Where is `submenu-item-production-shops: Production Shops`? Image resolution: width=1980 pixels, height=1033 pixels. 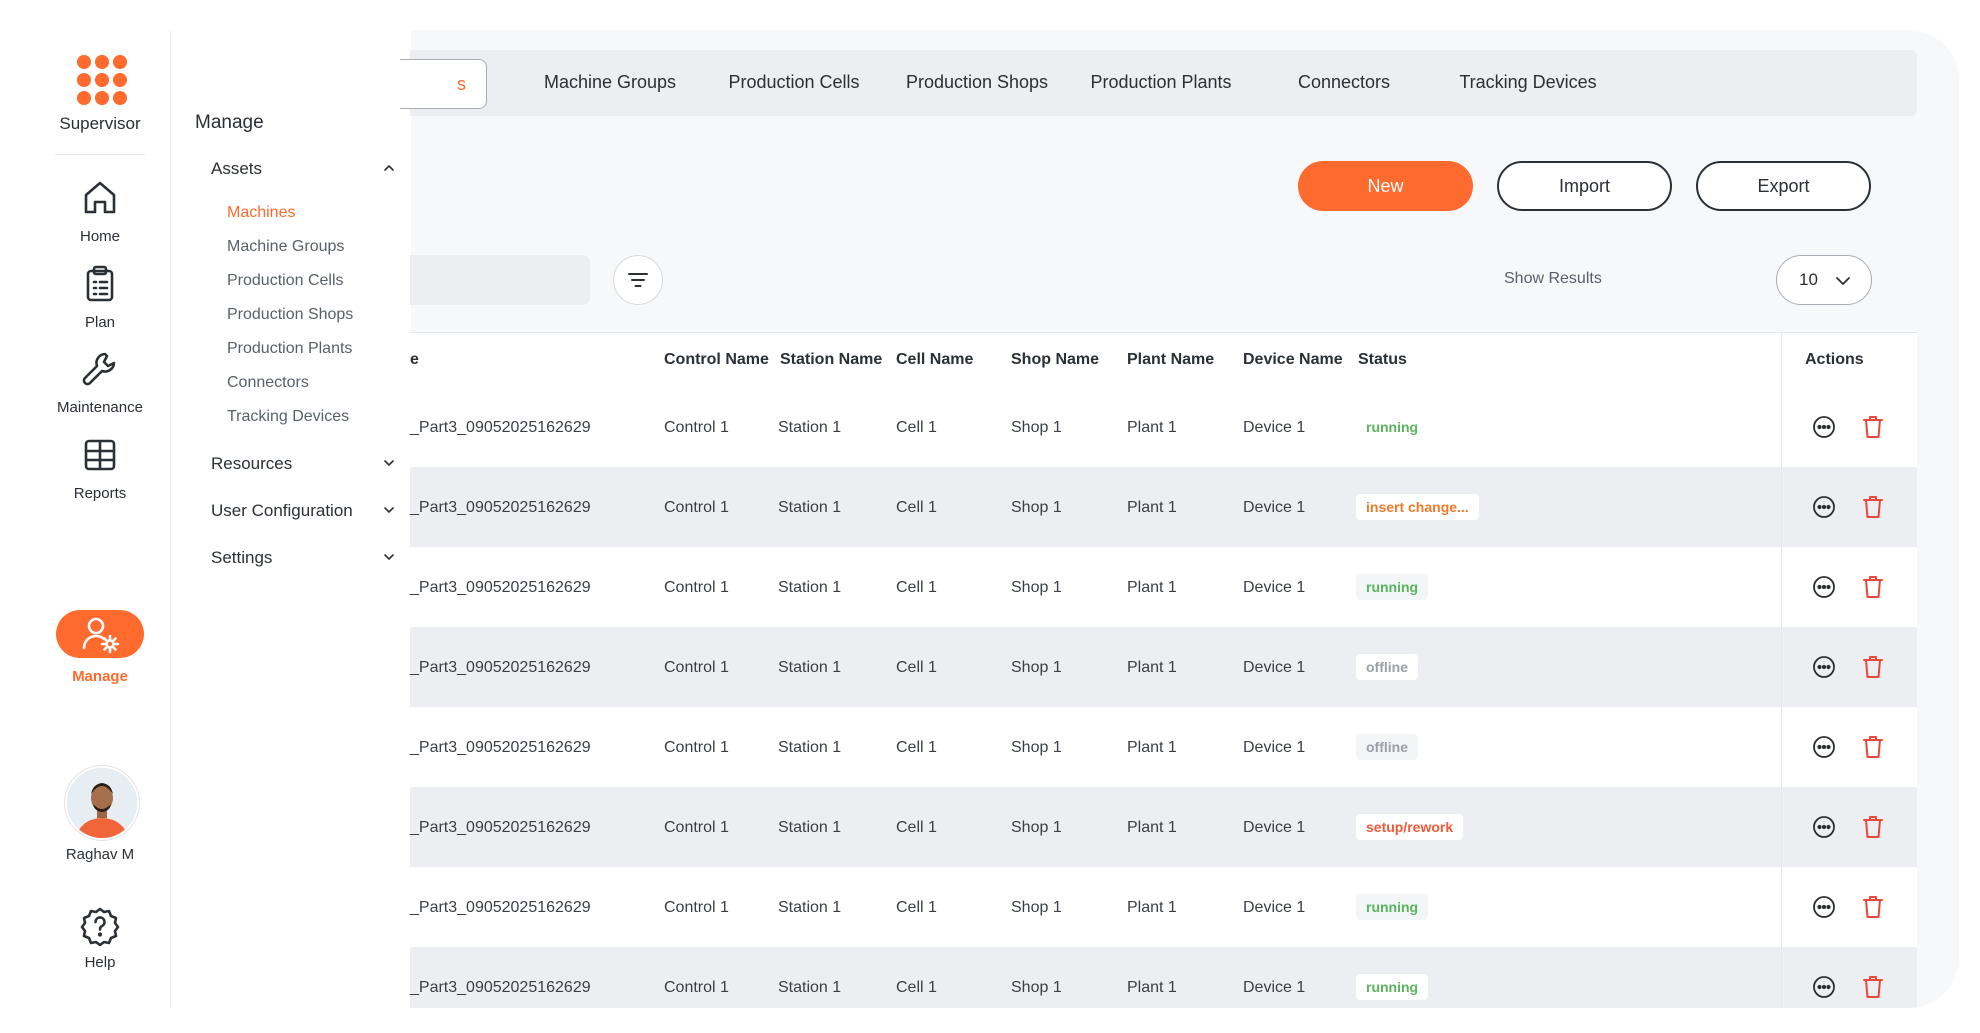 submenu-item-production-shops: Production Shops is located at coordinates (290, 315).